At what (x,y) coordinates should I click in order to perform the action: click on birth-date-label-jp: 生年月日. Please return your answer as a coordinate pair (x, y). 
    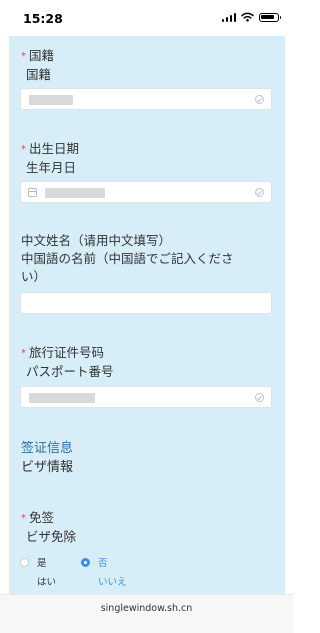
    Looking at the image, I should click on (51, 167).